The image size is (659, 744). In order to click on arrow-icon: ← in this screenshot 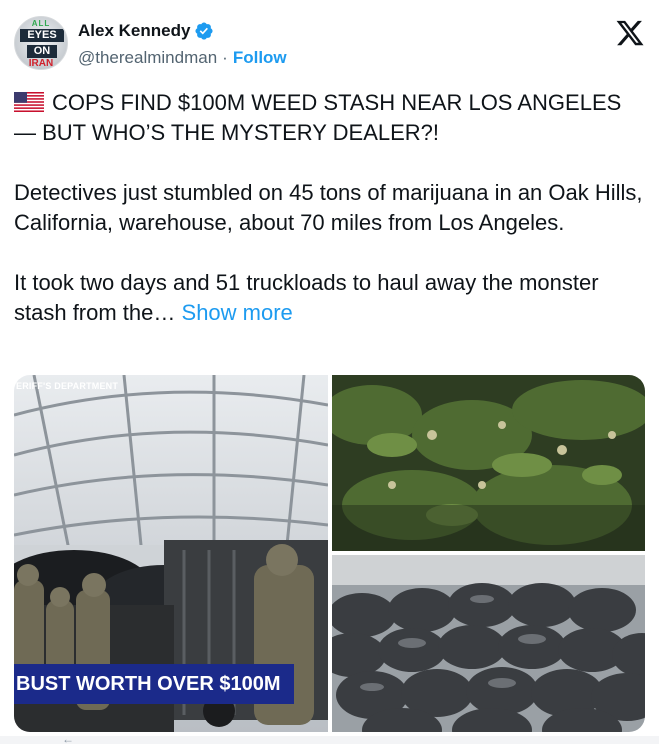, I will do `click(68, 738)`.